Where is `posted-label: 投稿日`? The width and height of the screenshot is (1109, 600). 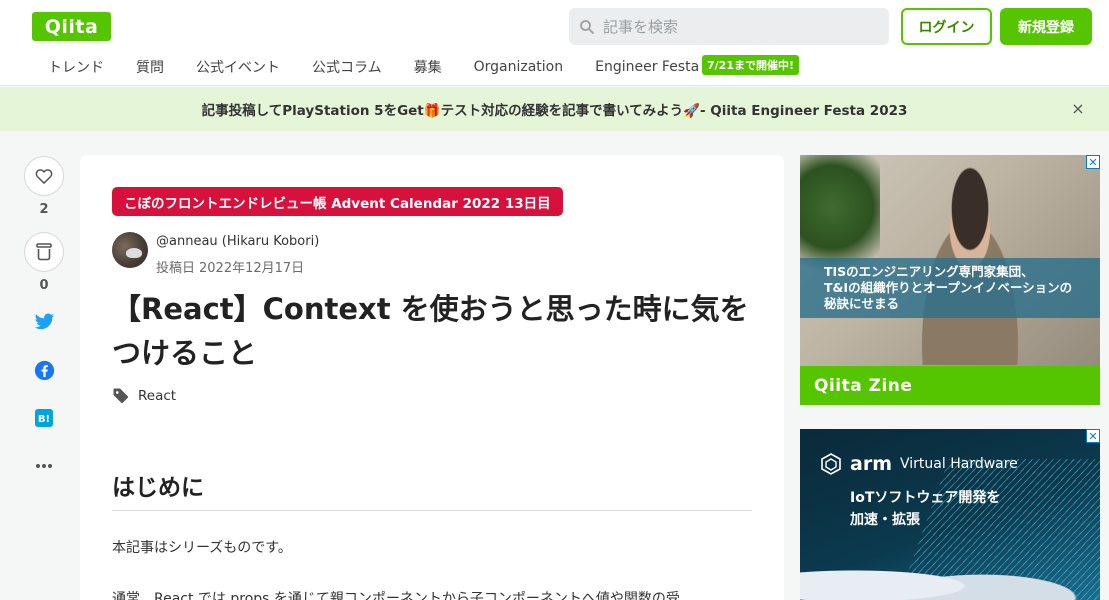 posted-label: 投稿日 is located at coordinates (176, 268).